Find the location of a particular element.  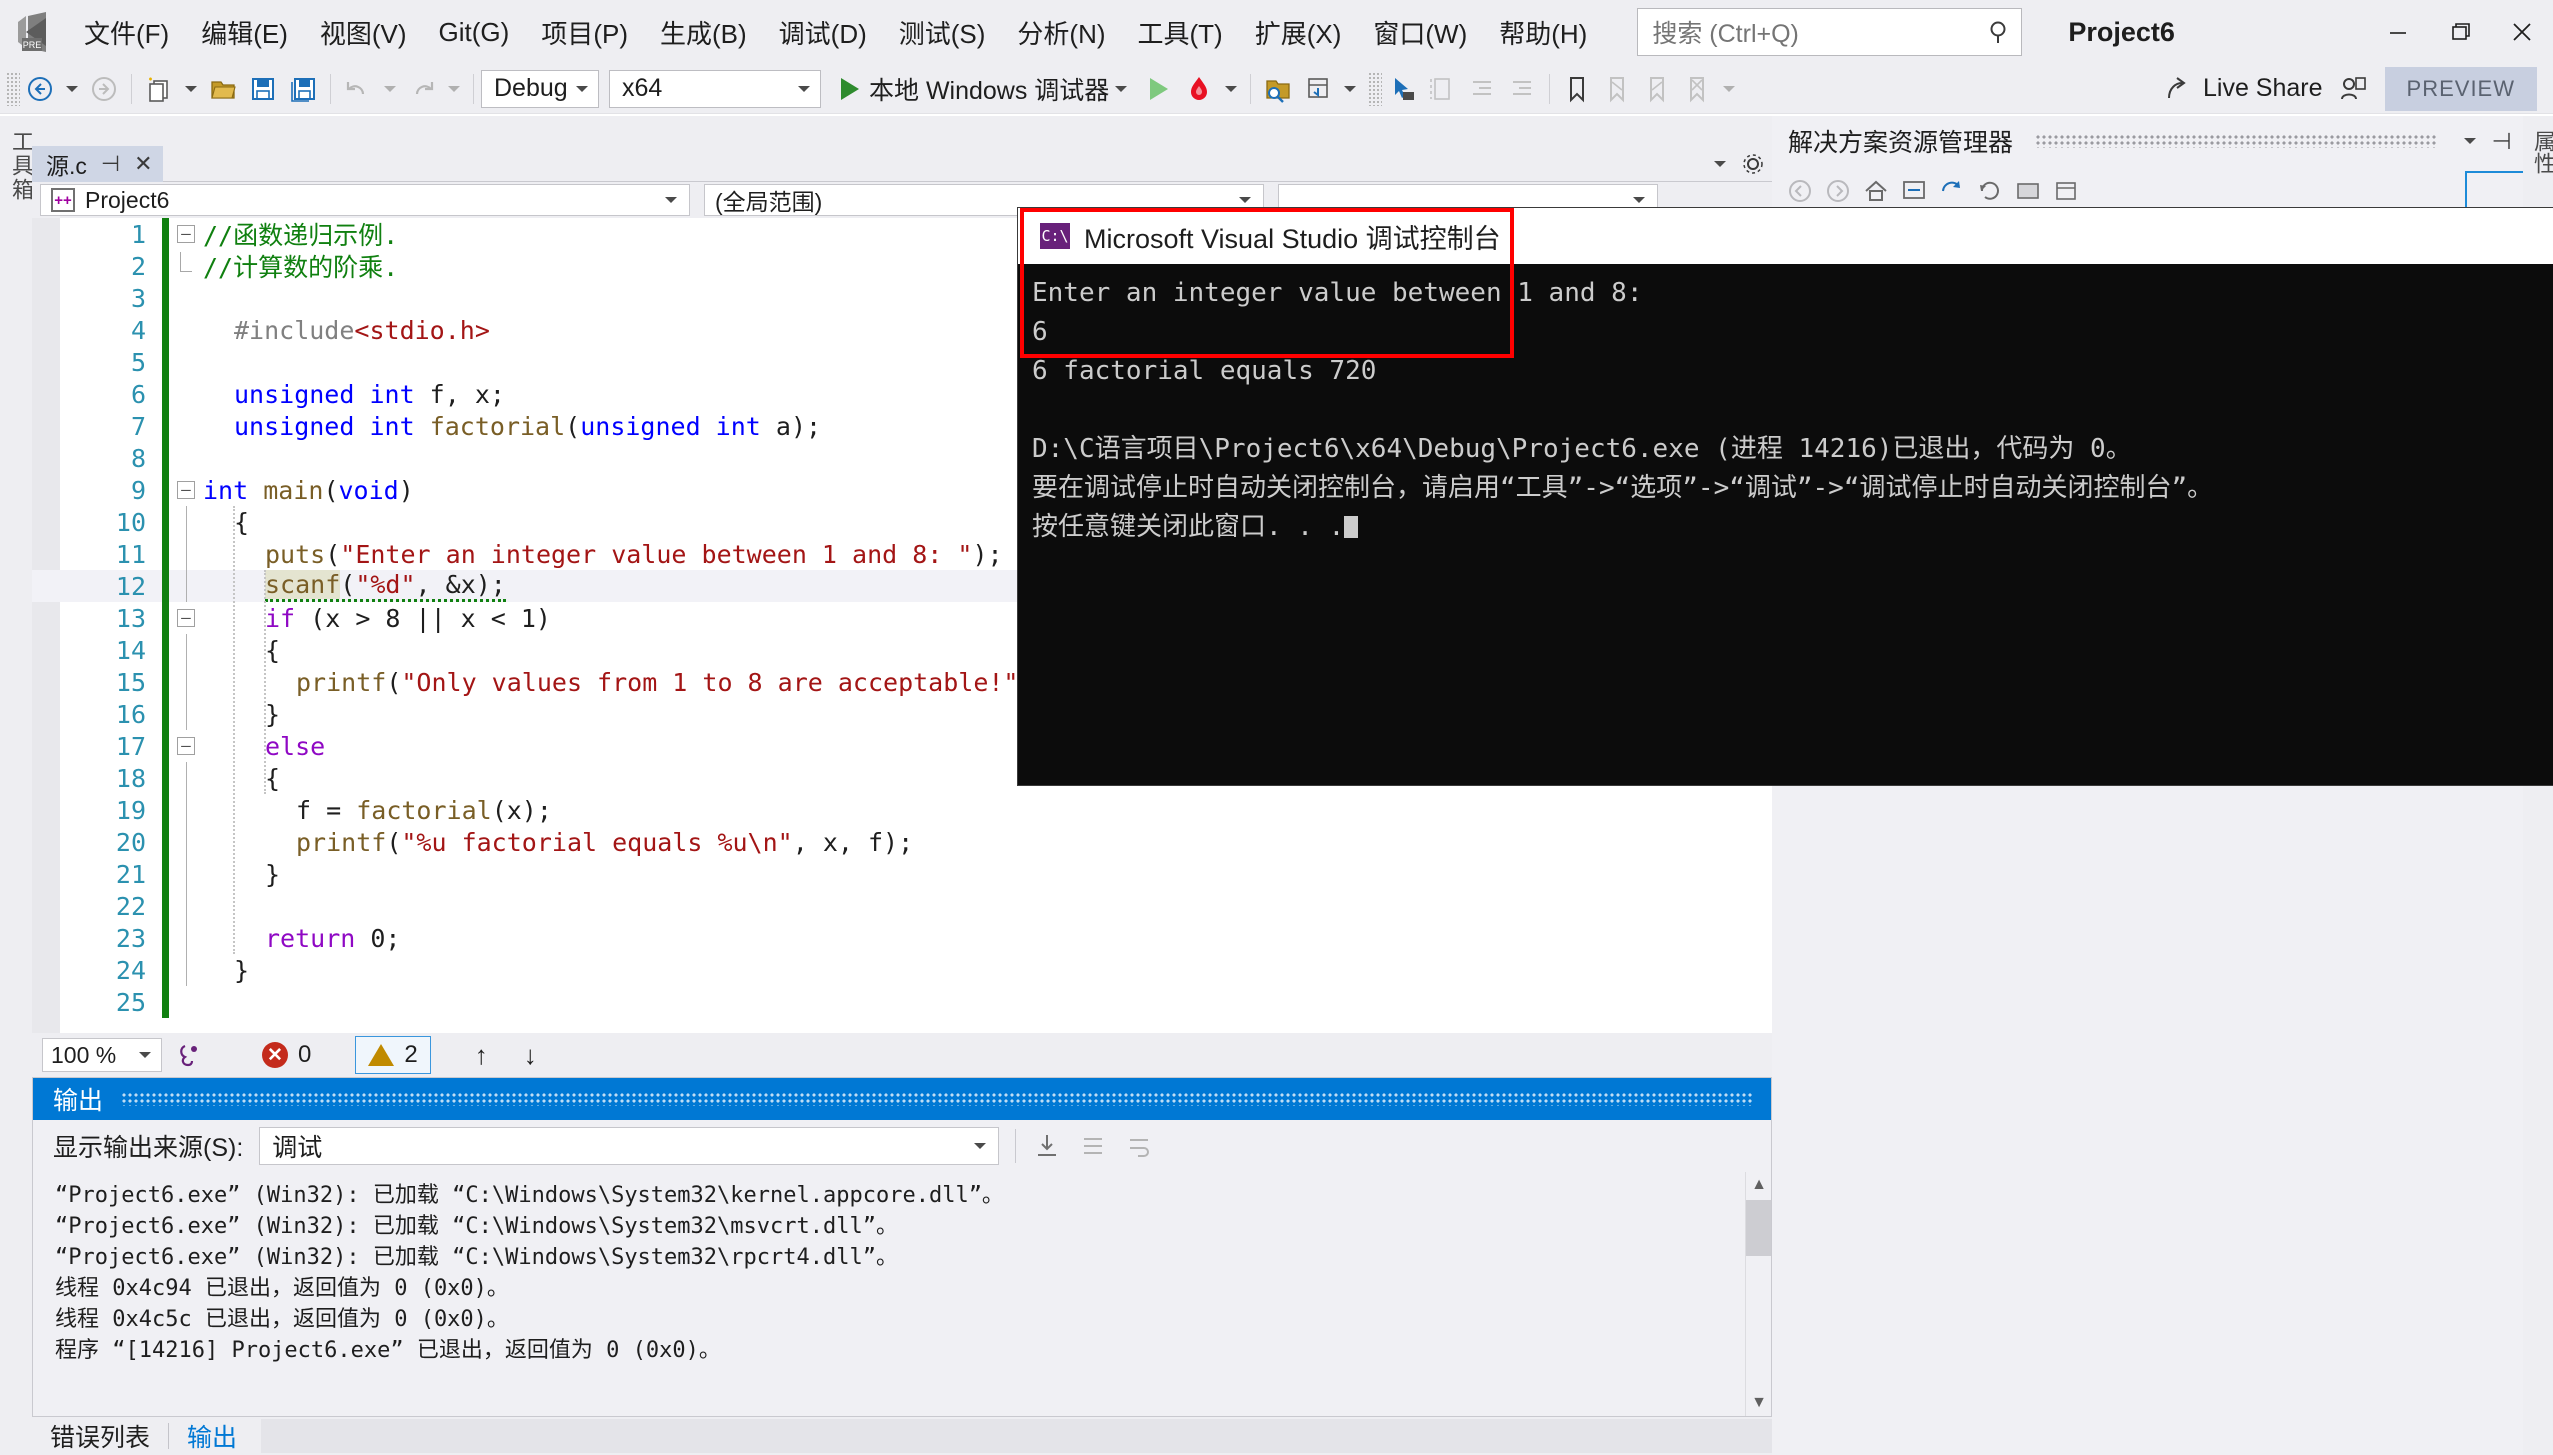

error-count-indicator: ✕ 0 is located at coordinates (286, 1055).